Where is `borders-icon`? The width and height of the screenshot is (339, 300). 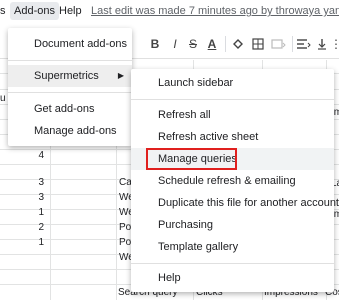
borders-icon is located at coordinates (258, 44).